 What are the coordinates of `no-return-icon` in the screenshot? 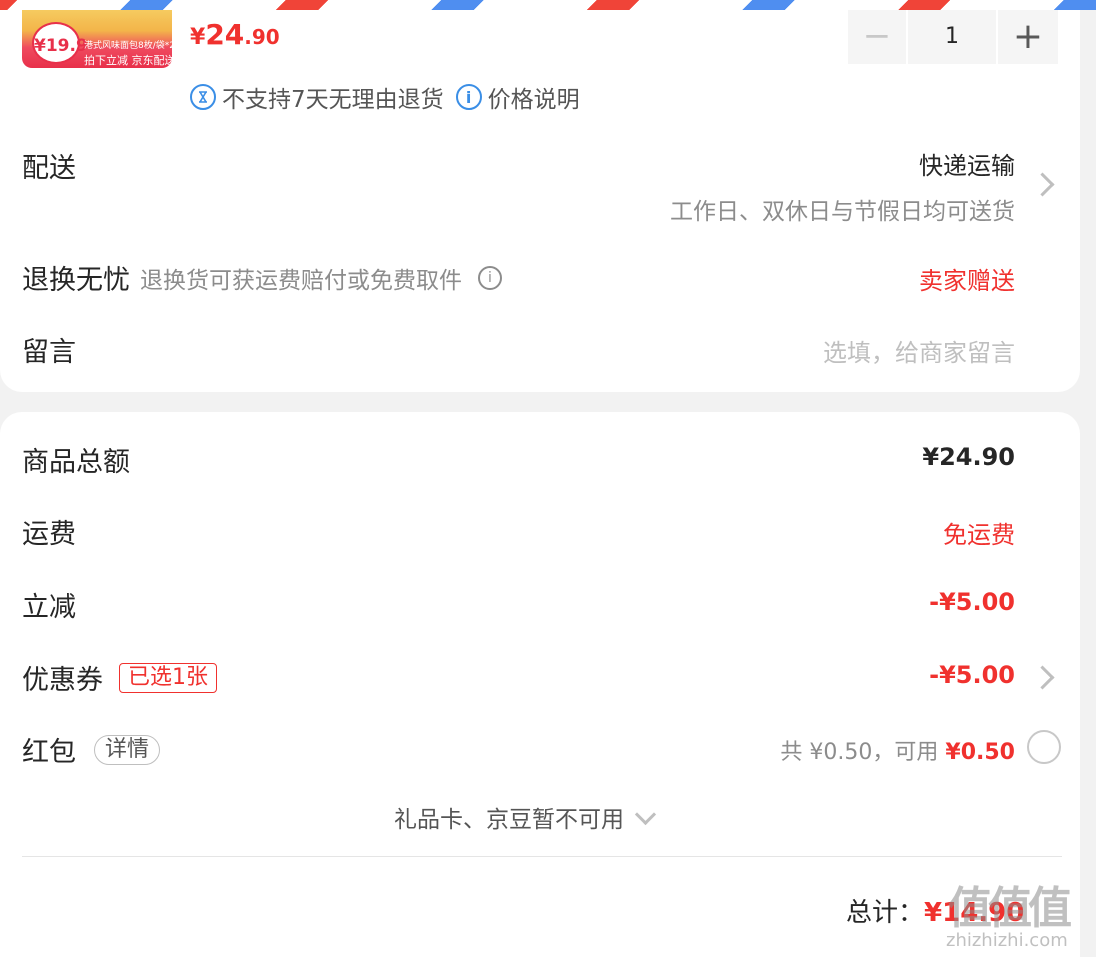 It's located at (203, 97).